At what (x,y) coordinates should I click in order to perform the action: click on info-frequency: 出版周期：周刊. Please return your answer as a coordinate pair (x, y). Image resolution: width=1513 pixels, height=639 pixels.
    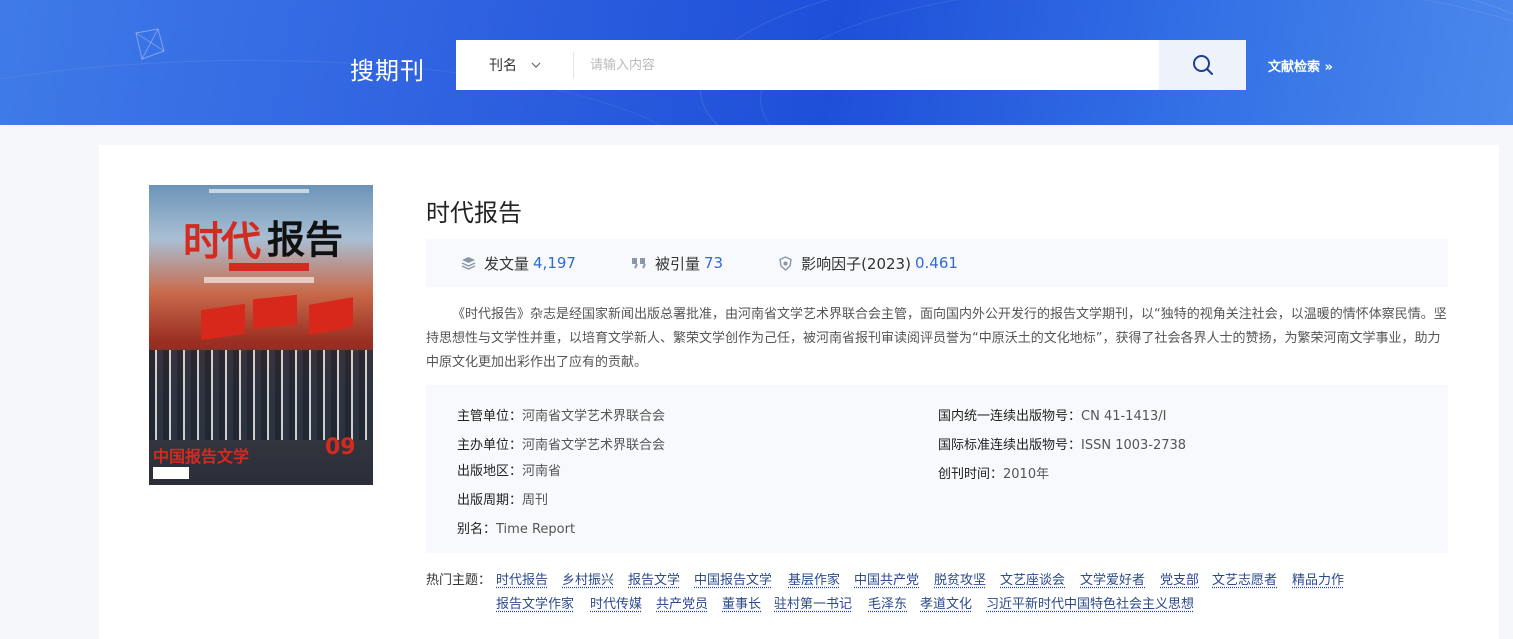
    Looking at the image, I should click on (502, 498).